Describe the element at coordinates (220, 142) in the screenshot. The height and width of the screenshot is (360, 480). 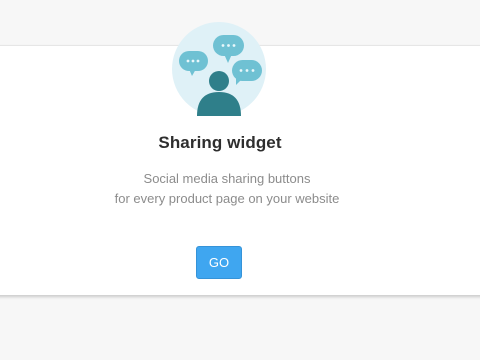
I see `widget-title: Sharing widget` at that location.